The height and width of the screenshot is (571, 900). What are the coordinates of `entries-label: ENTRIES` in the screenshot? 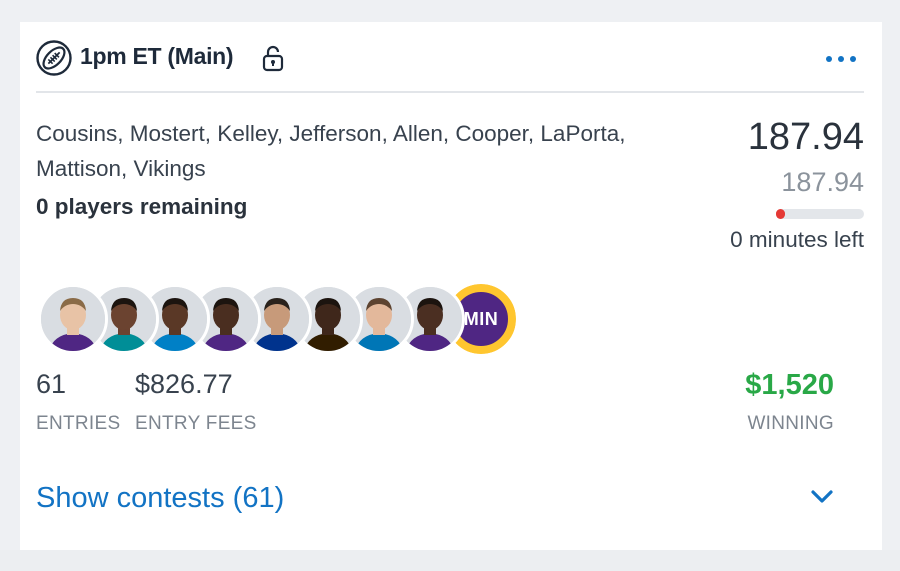 It's located at (78, 423).